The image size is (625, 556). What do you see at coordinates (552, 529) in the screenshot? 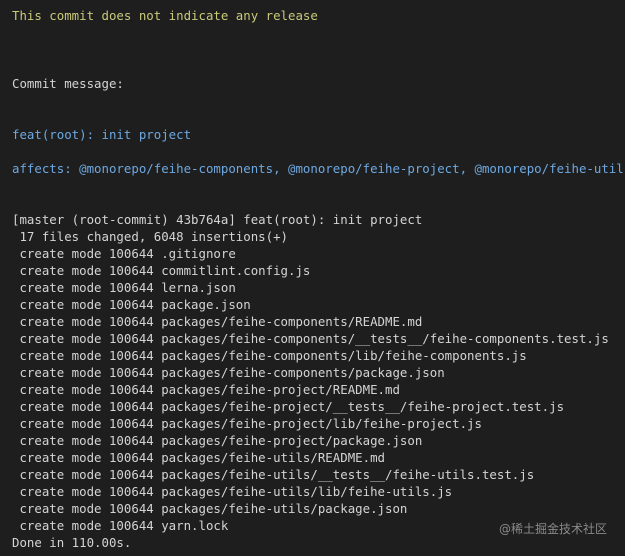
I see `watermark: @稀土掘金技术社区` at bounding box center [552, 529].